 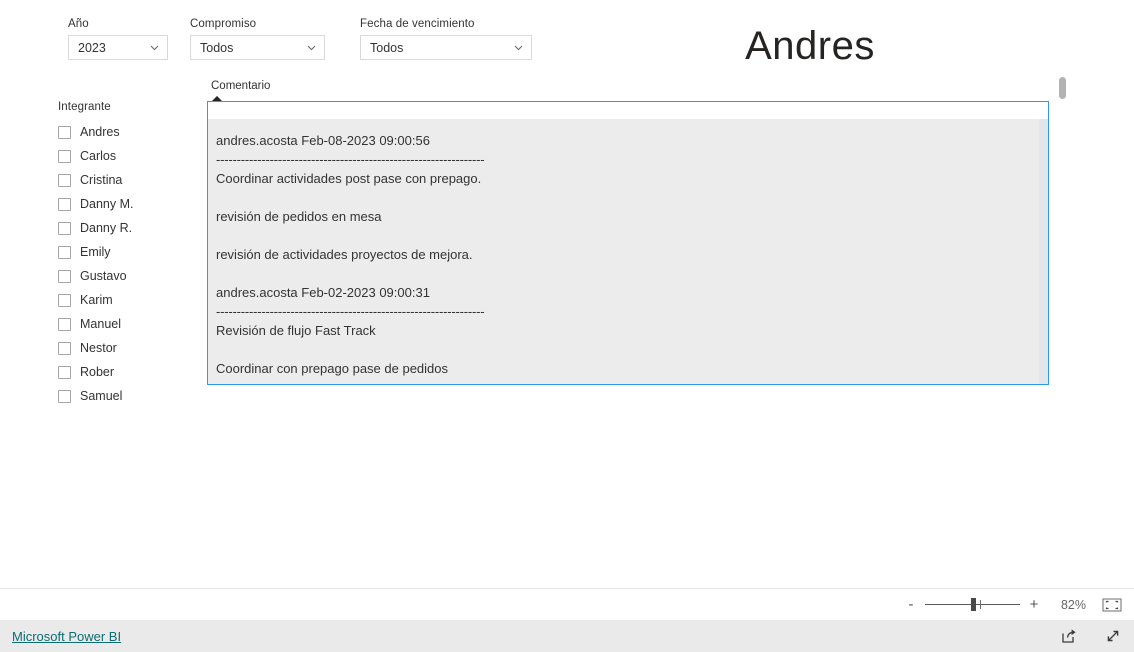 What do you see at coordinates (980, 604) in the screenshot?
I see `zoom-slider-tick` at bounding box center [980, 604].